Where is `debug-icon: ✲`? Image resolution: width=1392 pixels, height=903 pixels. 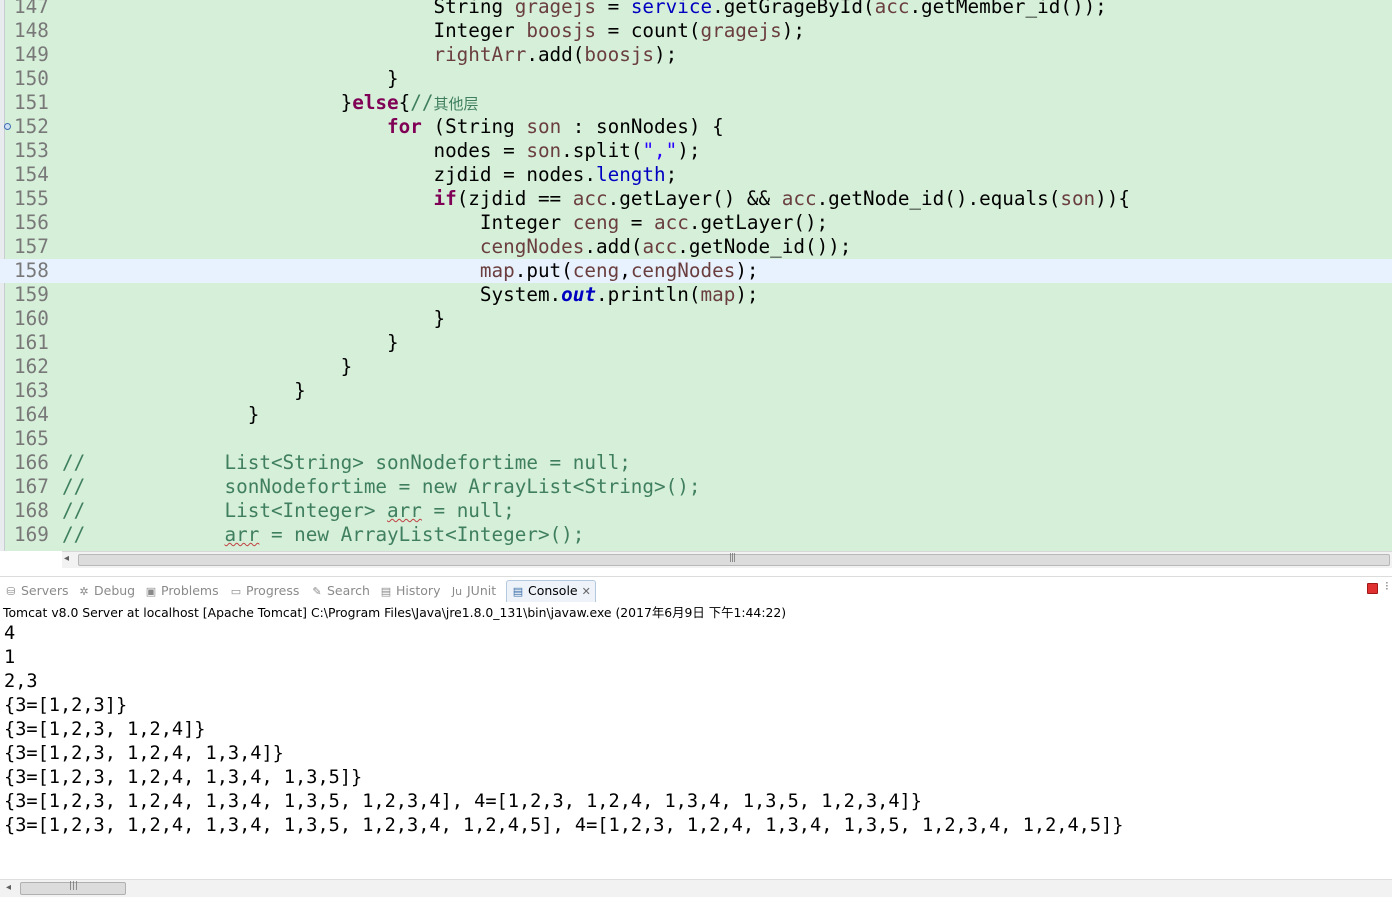 debug-icon: ✲ is located at coordinates (84, 591).